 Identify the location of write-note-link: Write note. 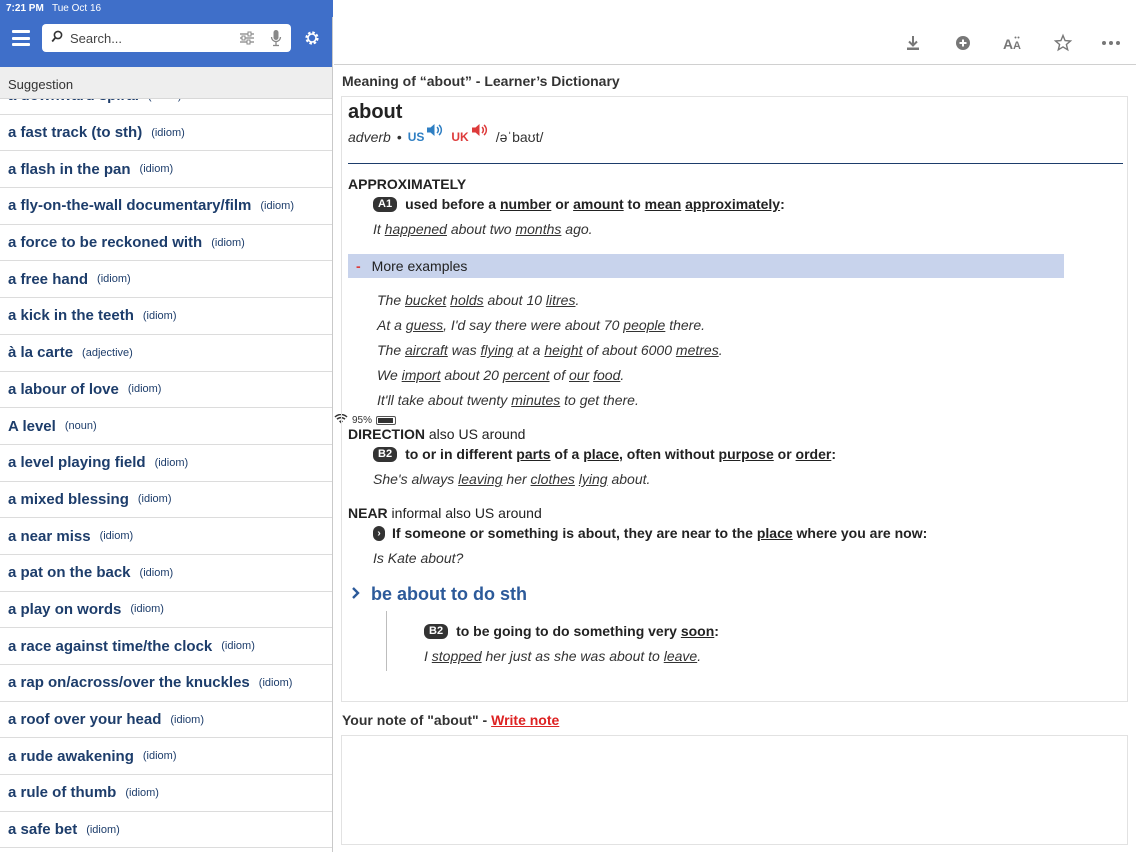
(525, 720).